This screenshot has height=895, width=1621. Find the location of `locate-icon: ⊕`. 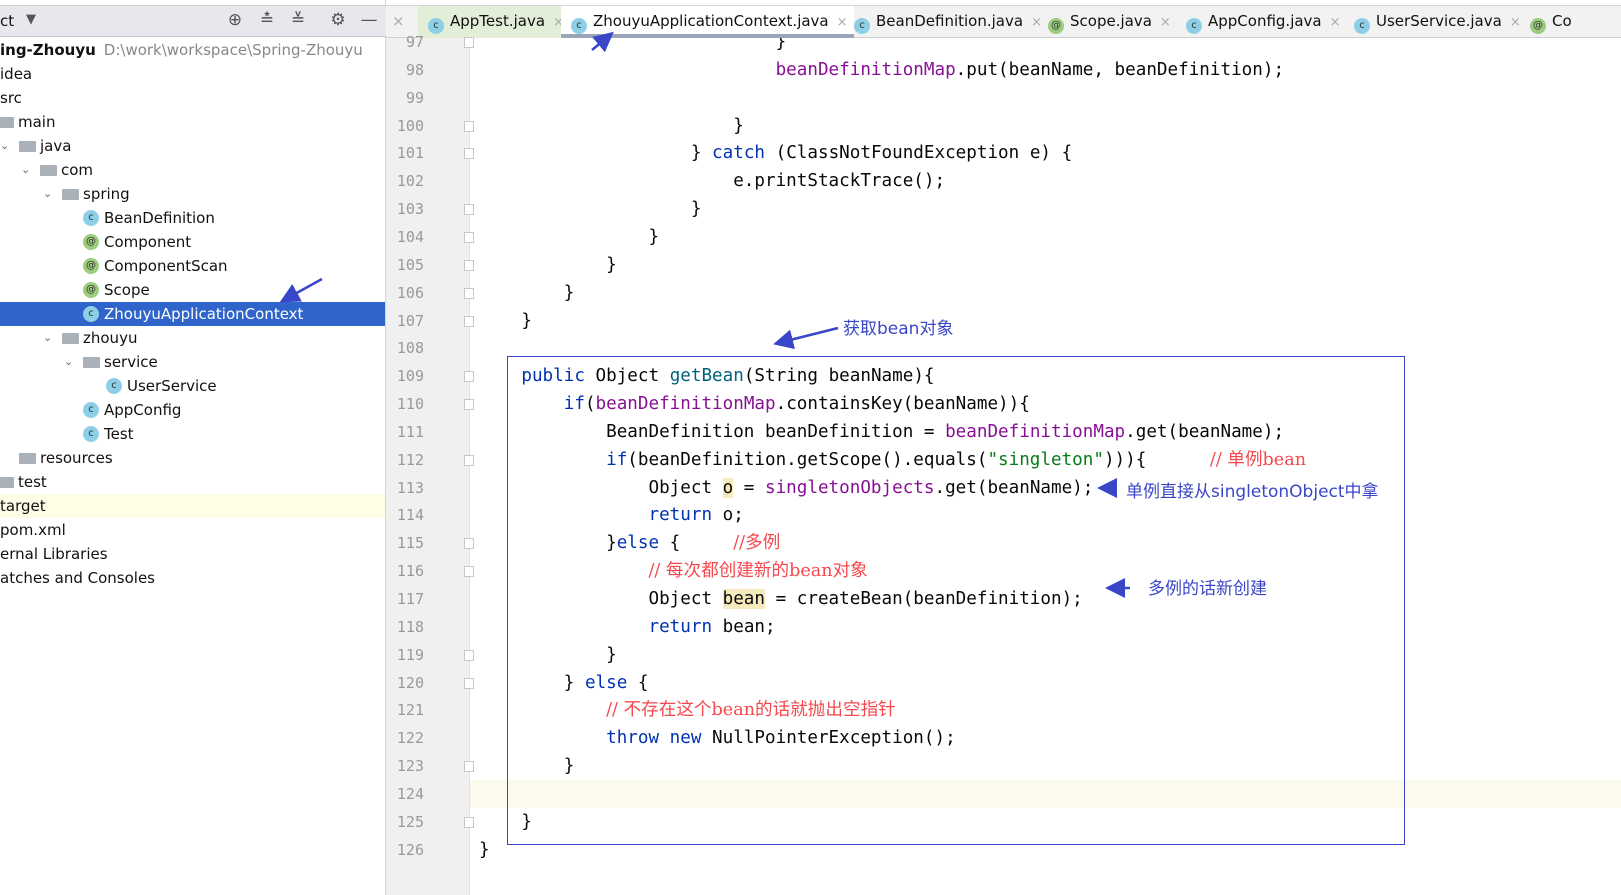

locate-icon: ⊕ is located at coordinates (235, 20).